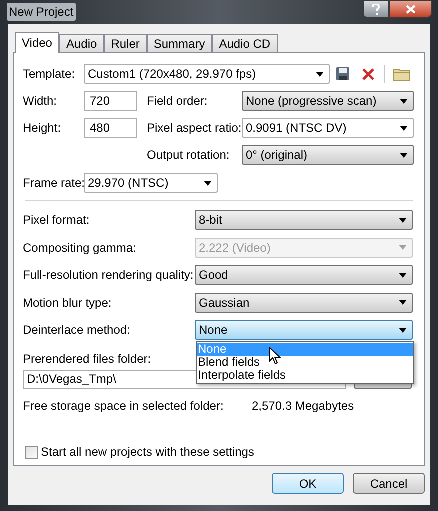  I want to click on close-button, so click(410, 9).